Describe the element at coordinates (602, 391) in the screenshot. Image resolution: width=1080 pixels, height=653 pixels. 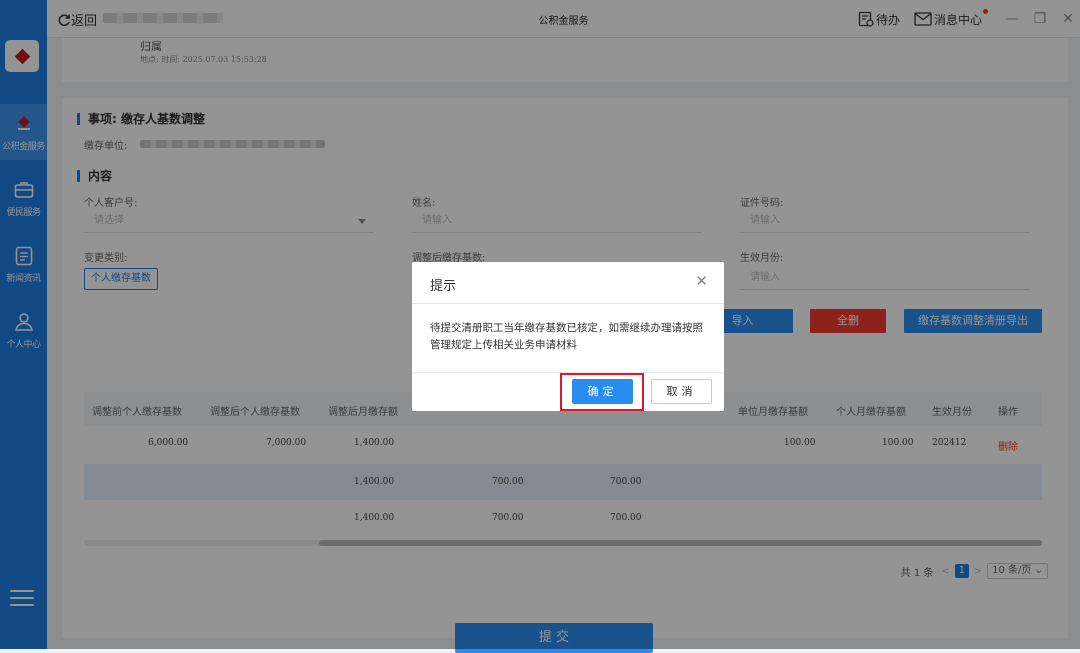
I see `confirm-button: 确定` at that location.